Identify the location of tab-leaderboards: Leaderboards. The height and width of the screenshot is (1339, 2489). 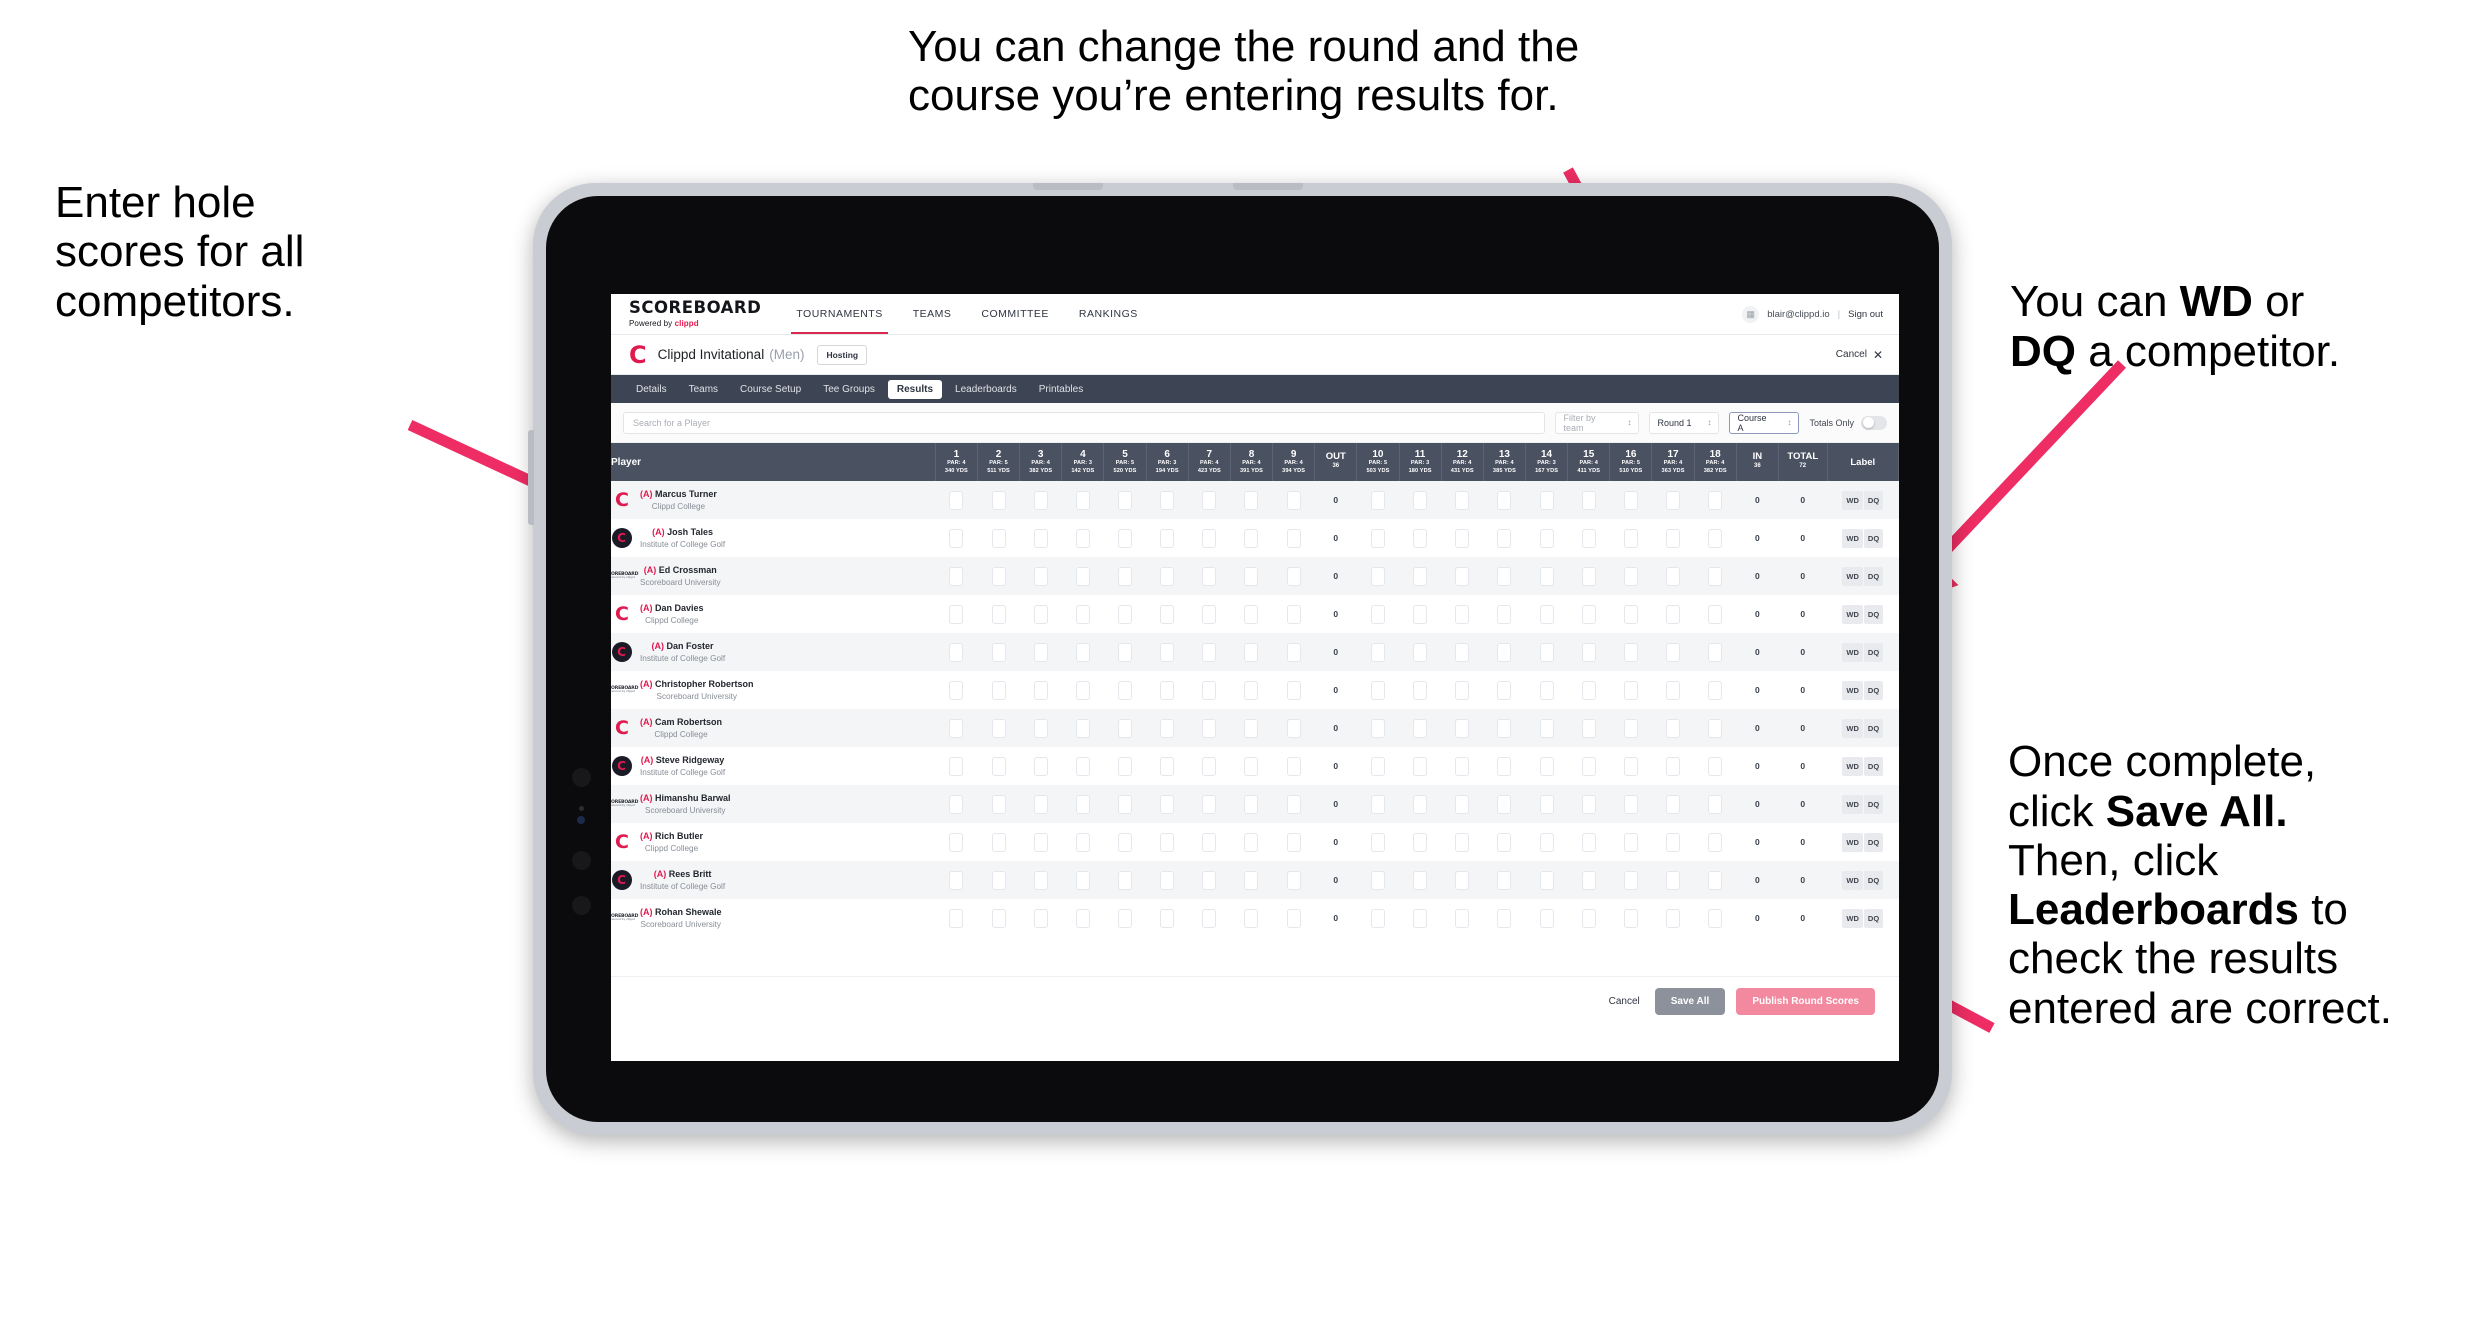
(986, 389).